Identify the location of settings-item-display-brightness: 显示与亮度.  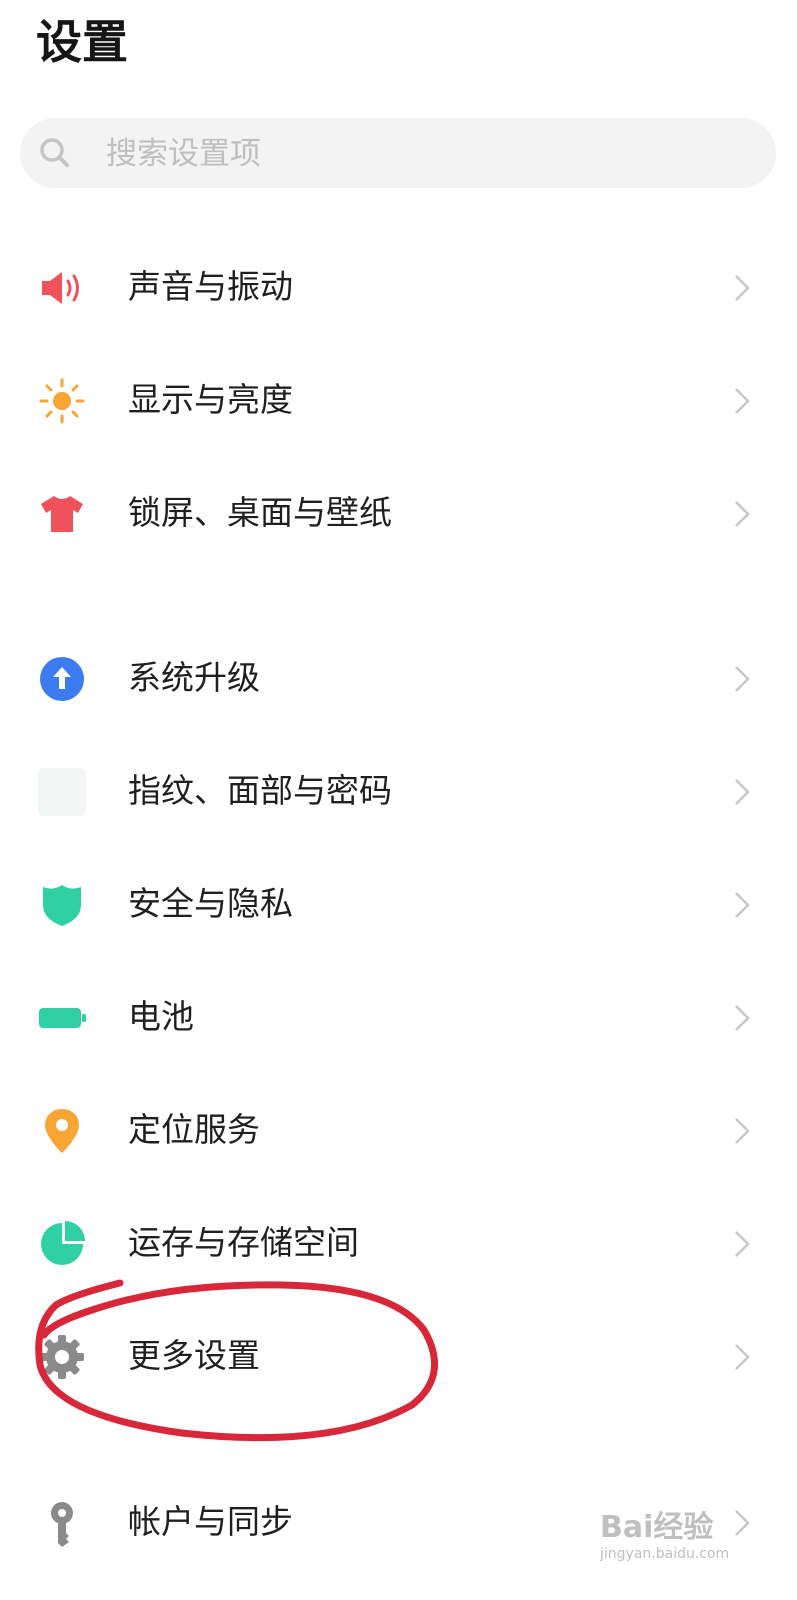
(398, 400).